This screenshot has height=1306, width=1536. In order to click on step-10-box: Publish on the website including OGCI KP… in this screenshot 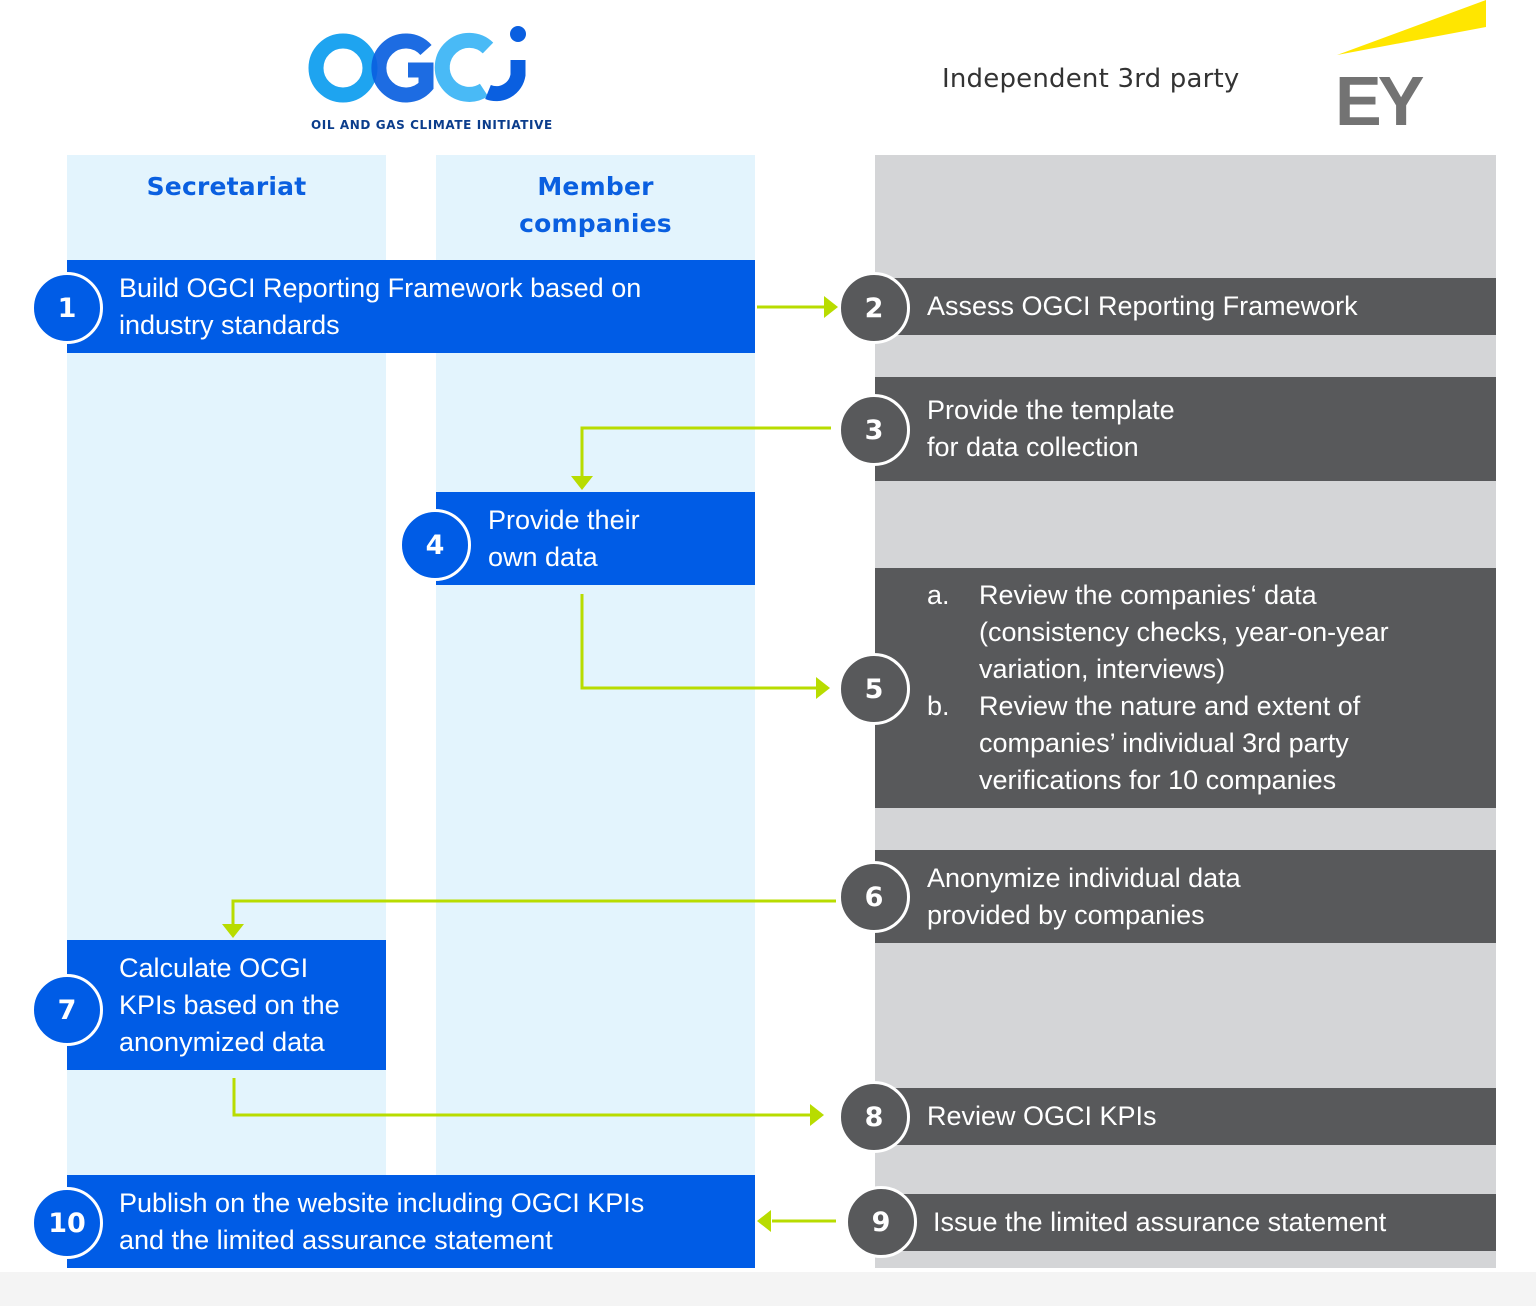, I will do `click(411, 1221)`.